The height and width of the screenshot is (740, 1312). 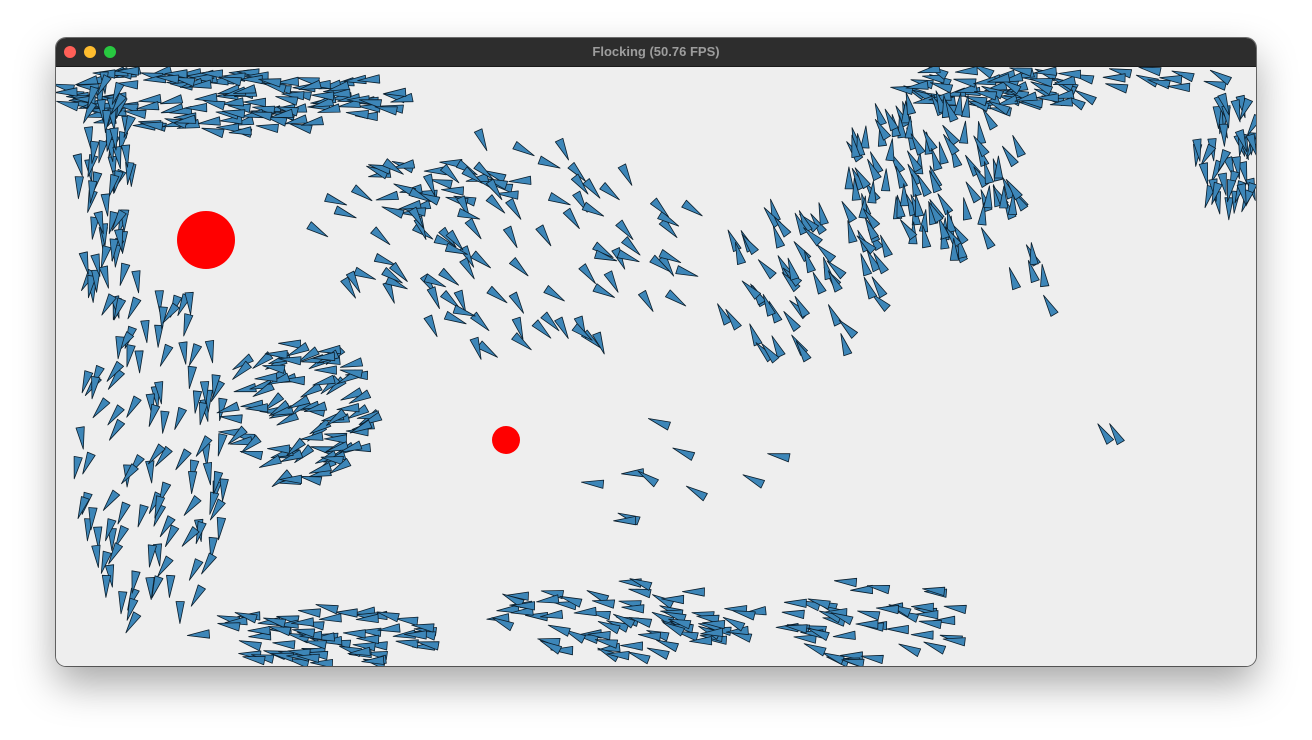 I want to click on obstacle-small, so click(x=506, y=440).